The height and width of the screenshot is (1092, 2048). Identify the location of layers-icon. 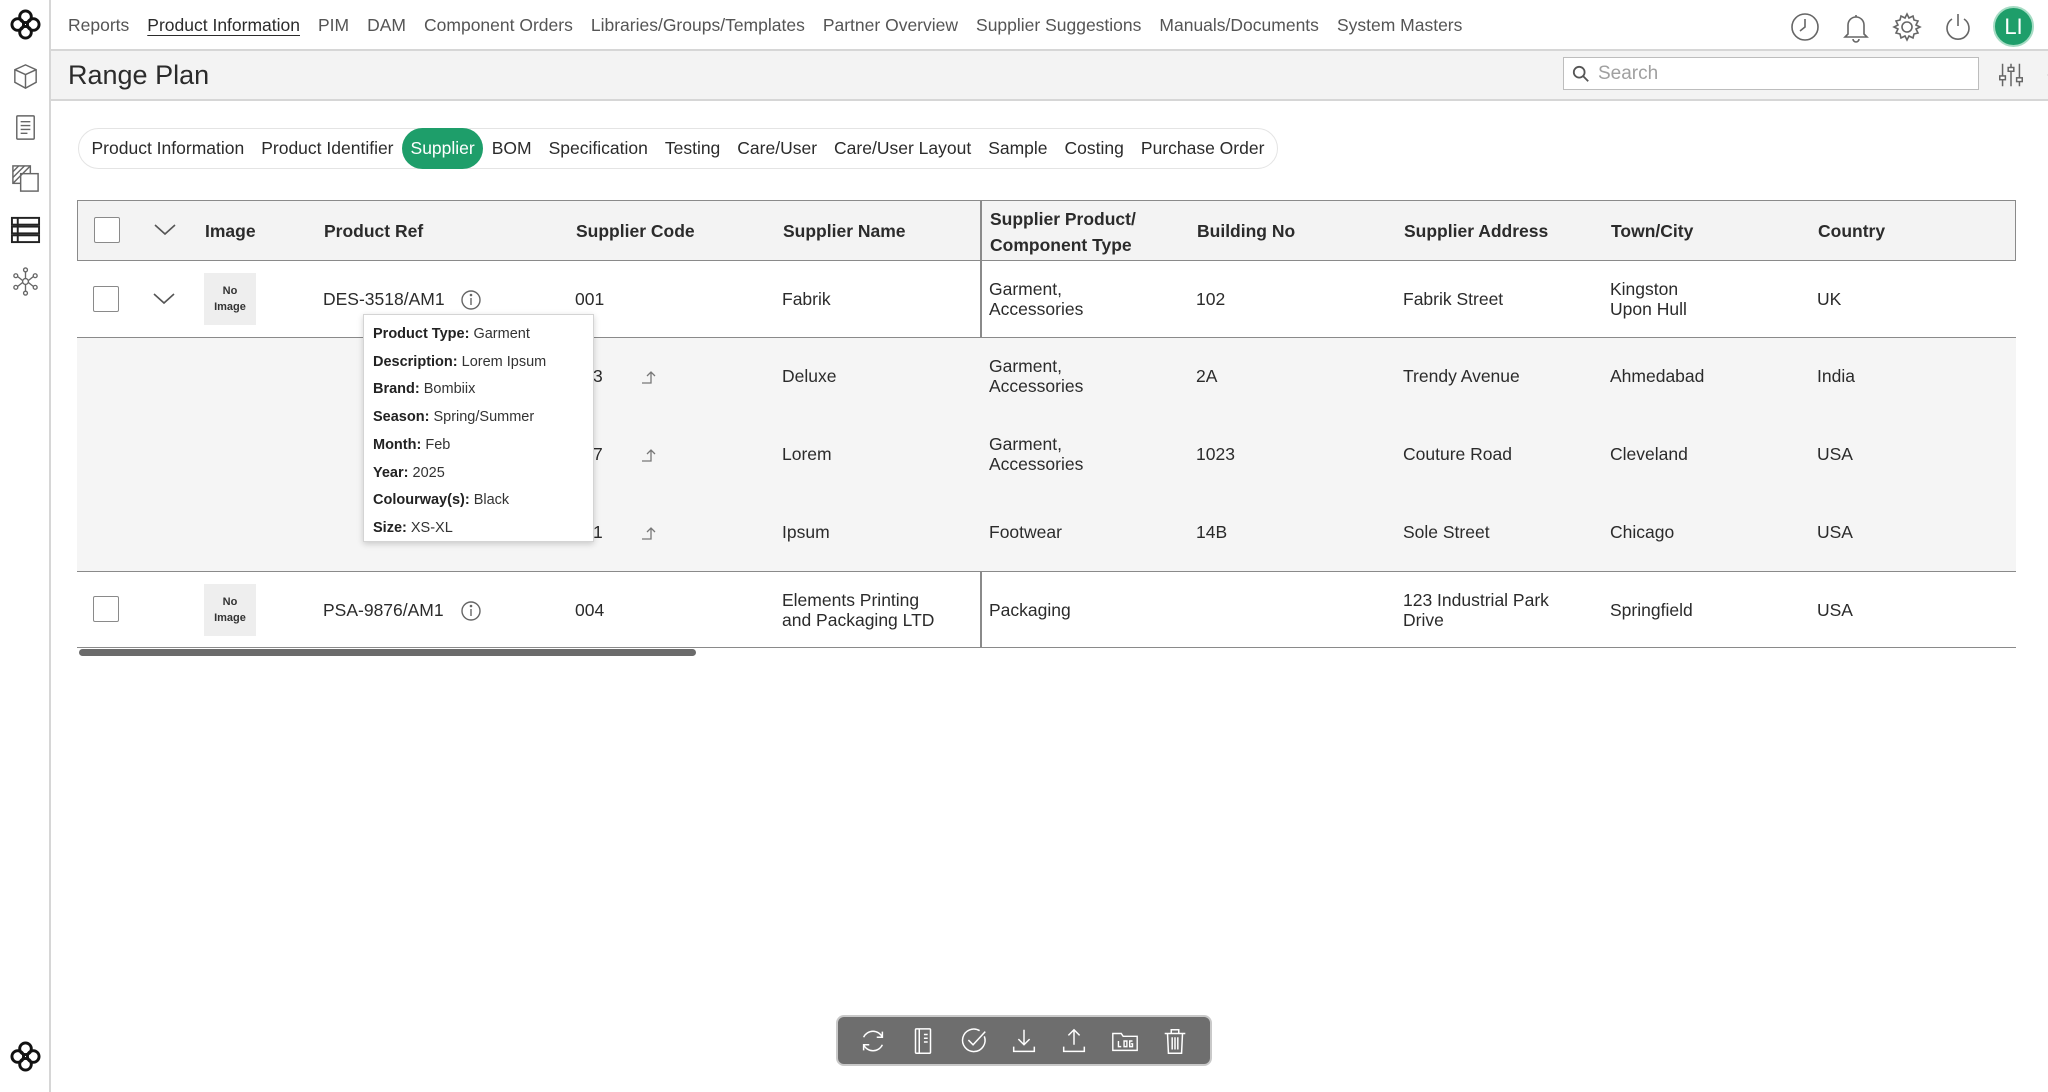
(25, 178).